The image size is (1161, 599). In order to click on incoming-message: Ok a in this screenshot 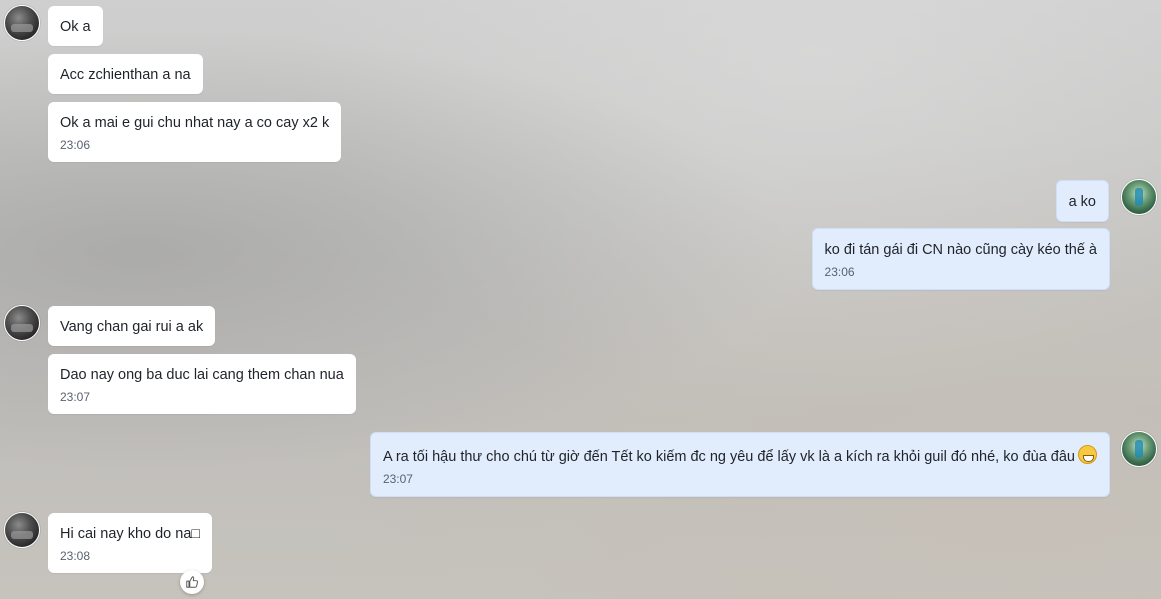, I will do `click(75, 26)`.